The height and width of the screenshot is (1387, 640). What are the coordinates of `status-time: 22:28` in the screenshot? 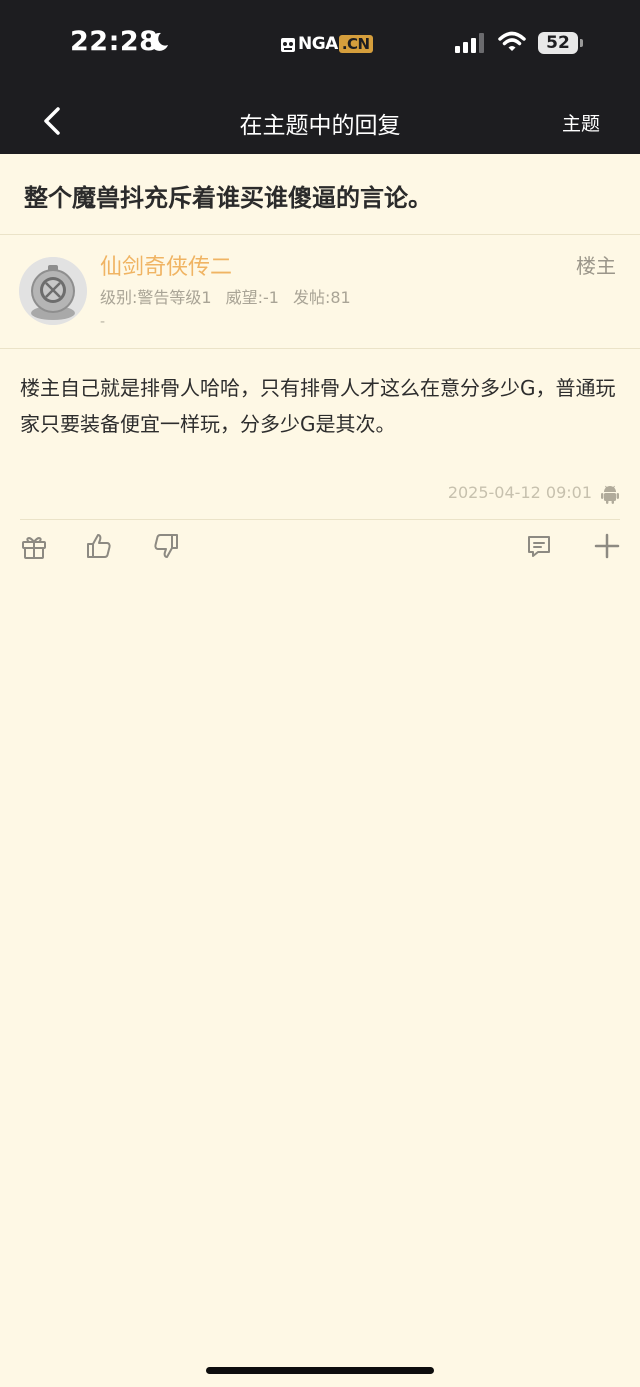 It's located at (114, 41).